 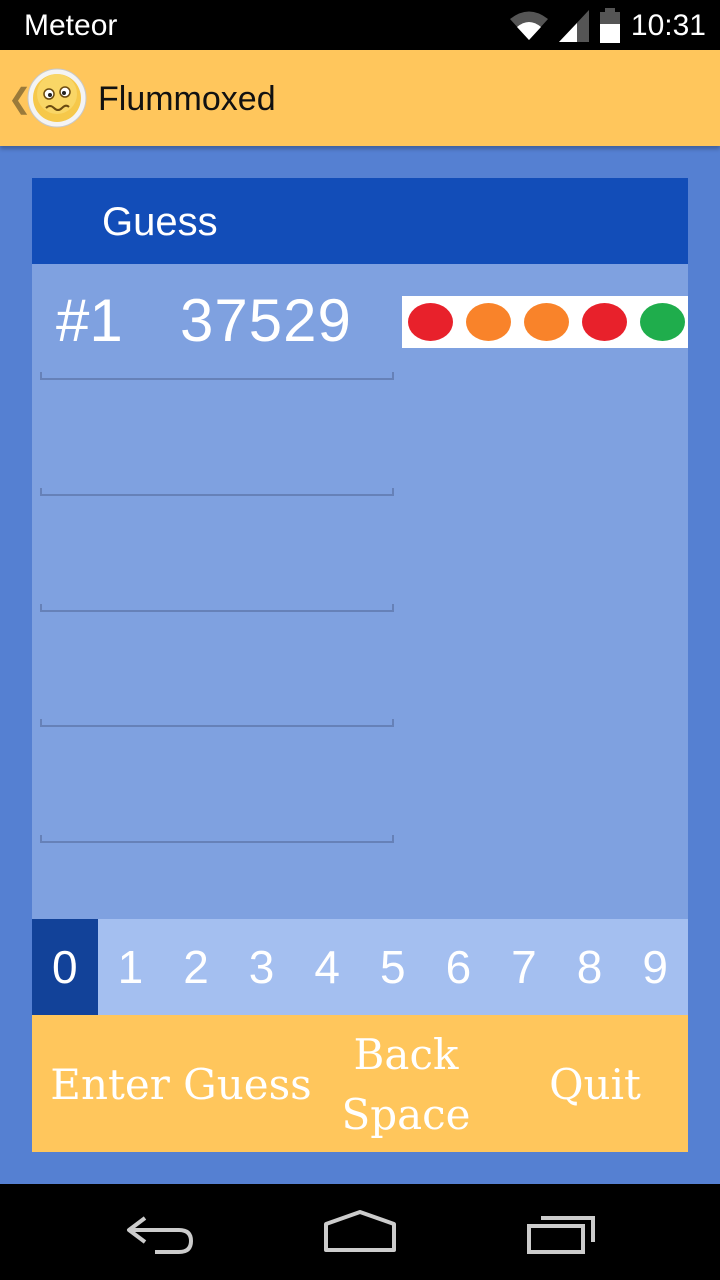 I want to click on home-icon, so click(x=360, y=1234).